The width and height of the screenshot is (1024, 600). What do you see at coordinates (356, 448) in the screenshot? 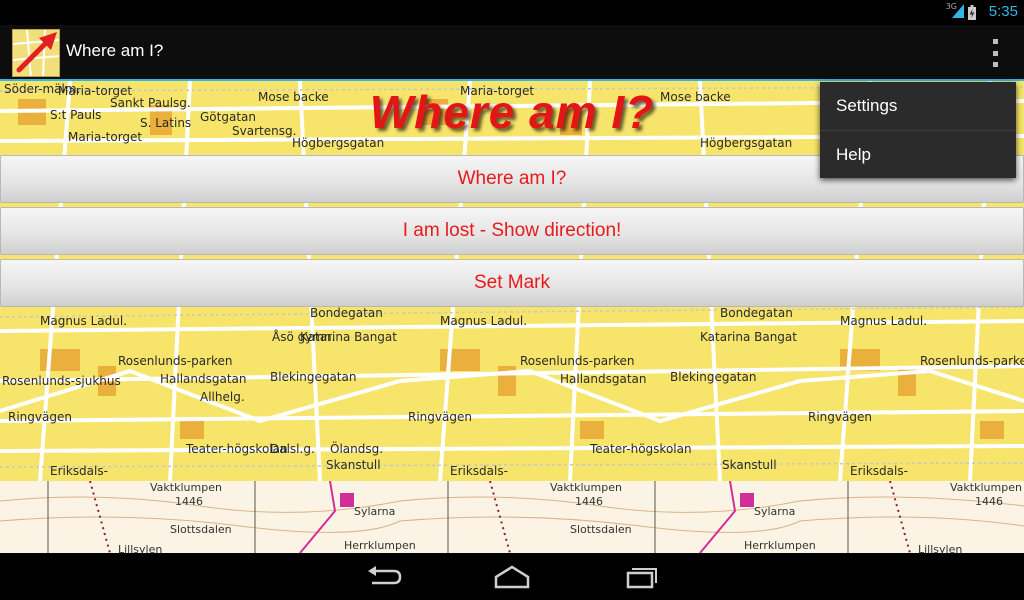
I see `map-label: Ölandsg.` at bounding box center [356, 448].